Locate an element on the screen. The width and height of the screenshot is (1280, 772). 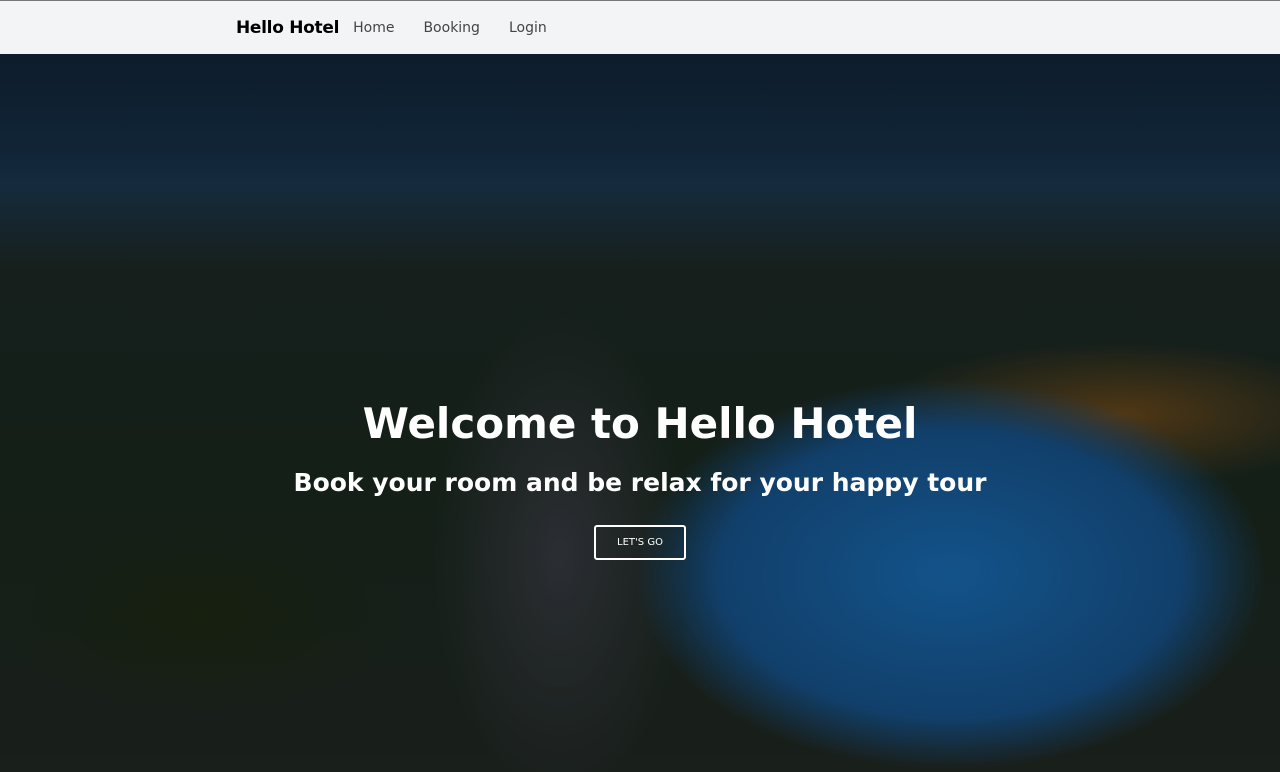
navbar: Hello Hotel Home Booking Login is located at coordinates (640, 27).